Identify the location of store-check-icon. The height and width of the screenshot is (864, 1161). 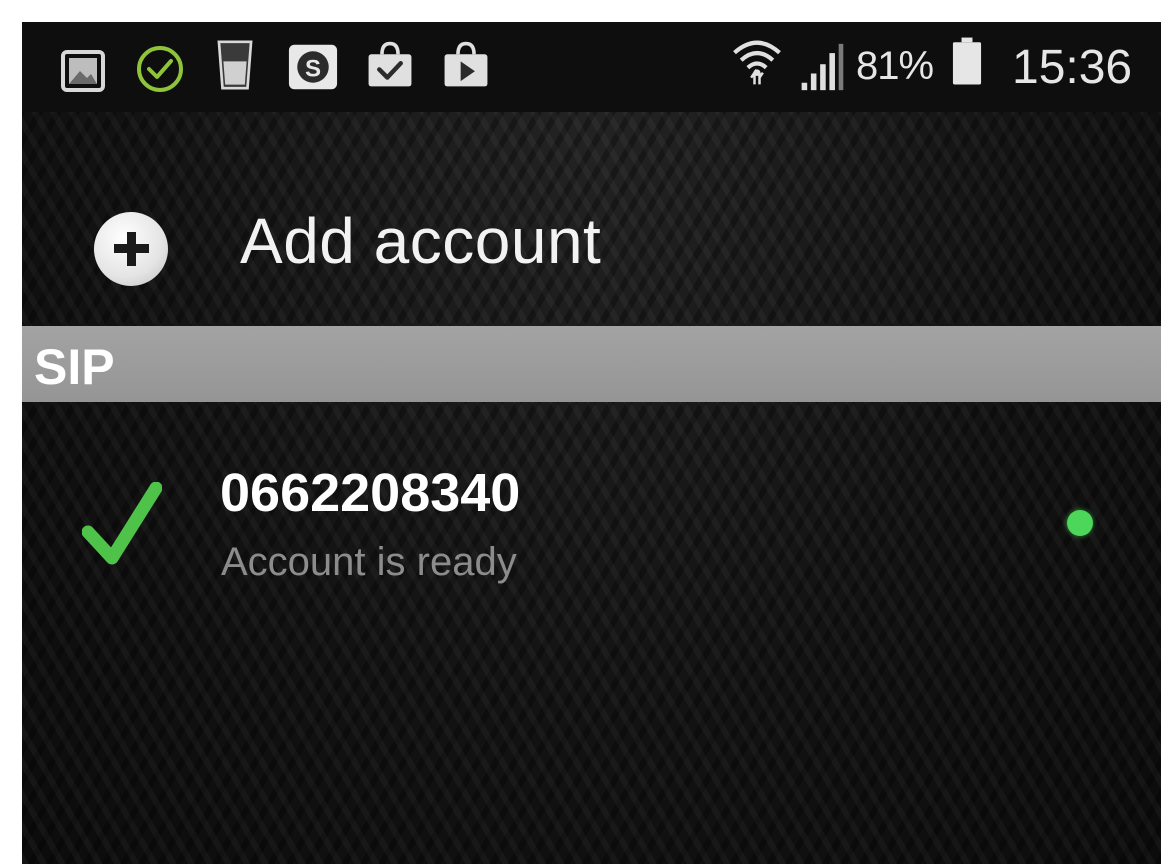
(390, 64).